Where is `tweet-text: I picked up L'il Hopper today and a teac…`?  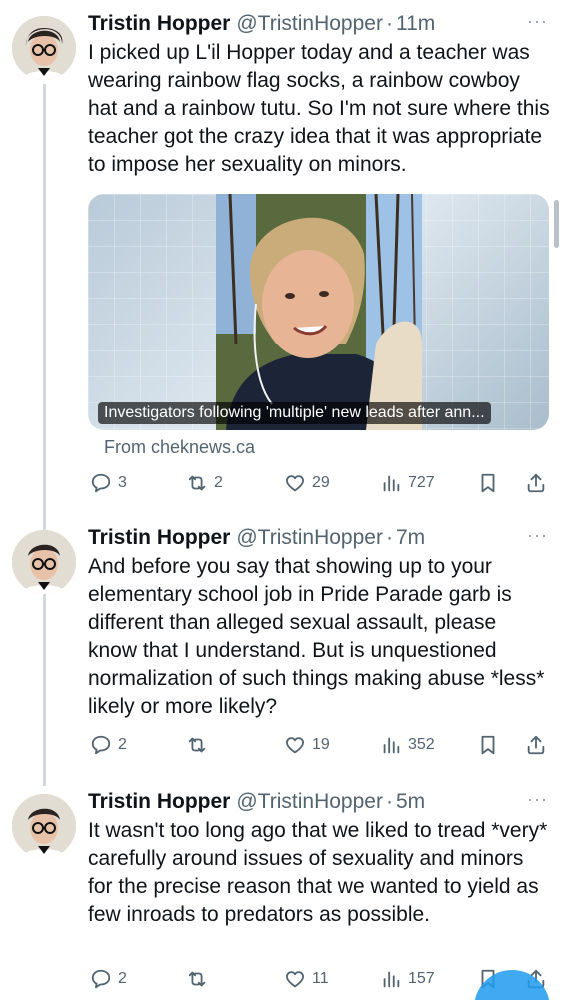
tweet-text: I picked up L'il Hopper today and a teac… is located at coordinates (322, 108).